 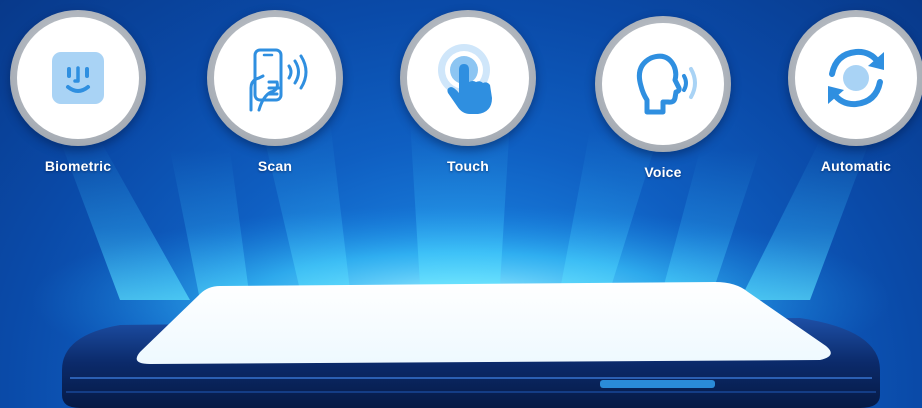 I want to click on method-automatic: Automatic, so click(x=854, y=92).